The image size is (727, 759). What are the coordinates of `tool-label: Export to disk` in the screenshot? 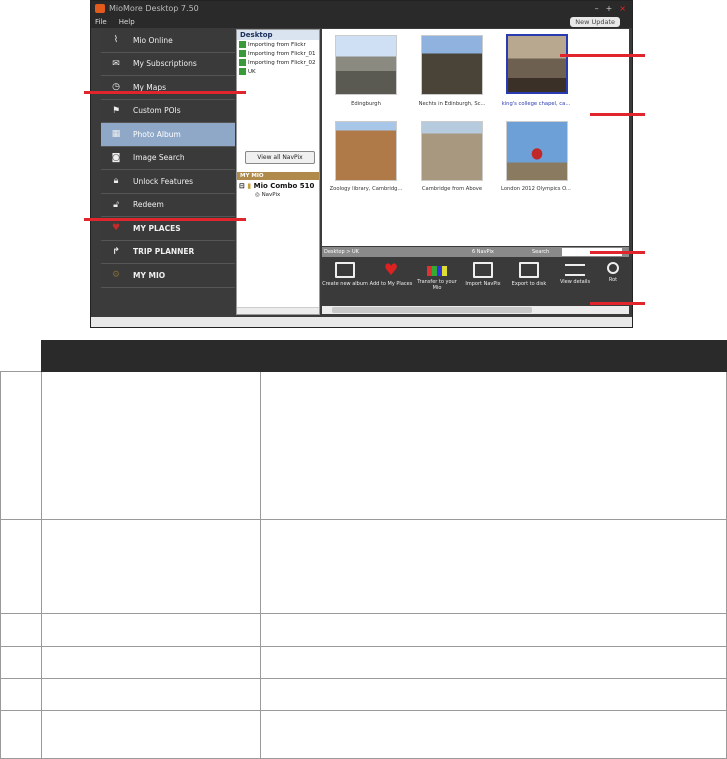 It's located at (529, 284).